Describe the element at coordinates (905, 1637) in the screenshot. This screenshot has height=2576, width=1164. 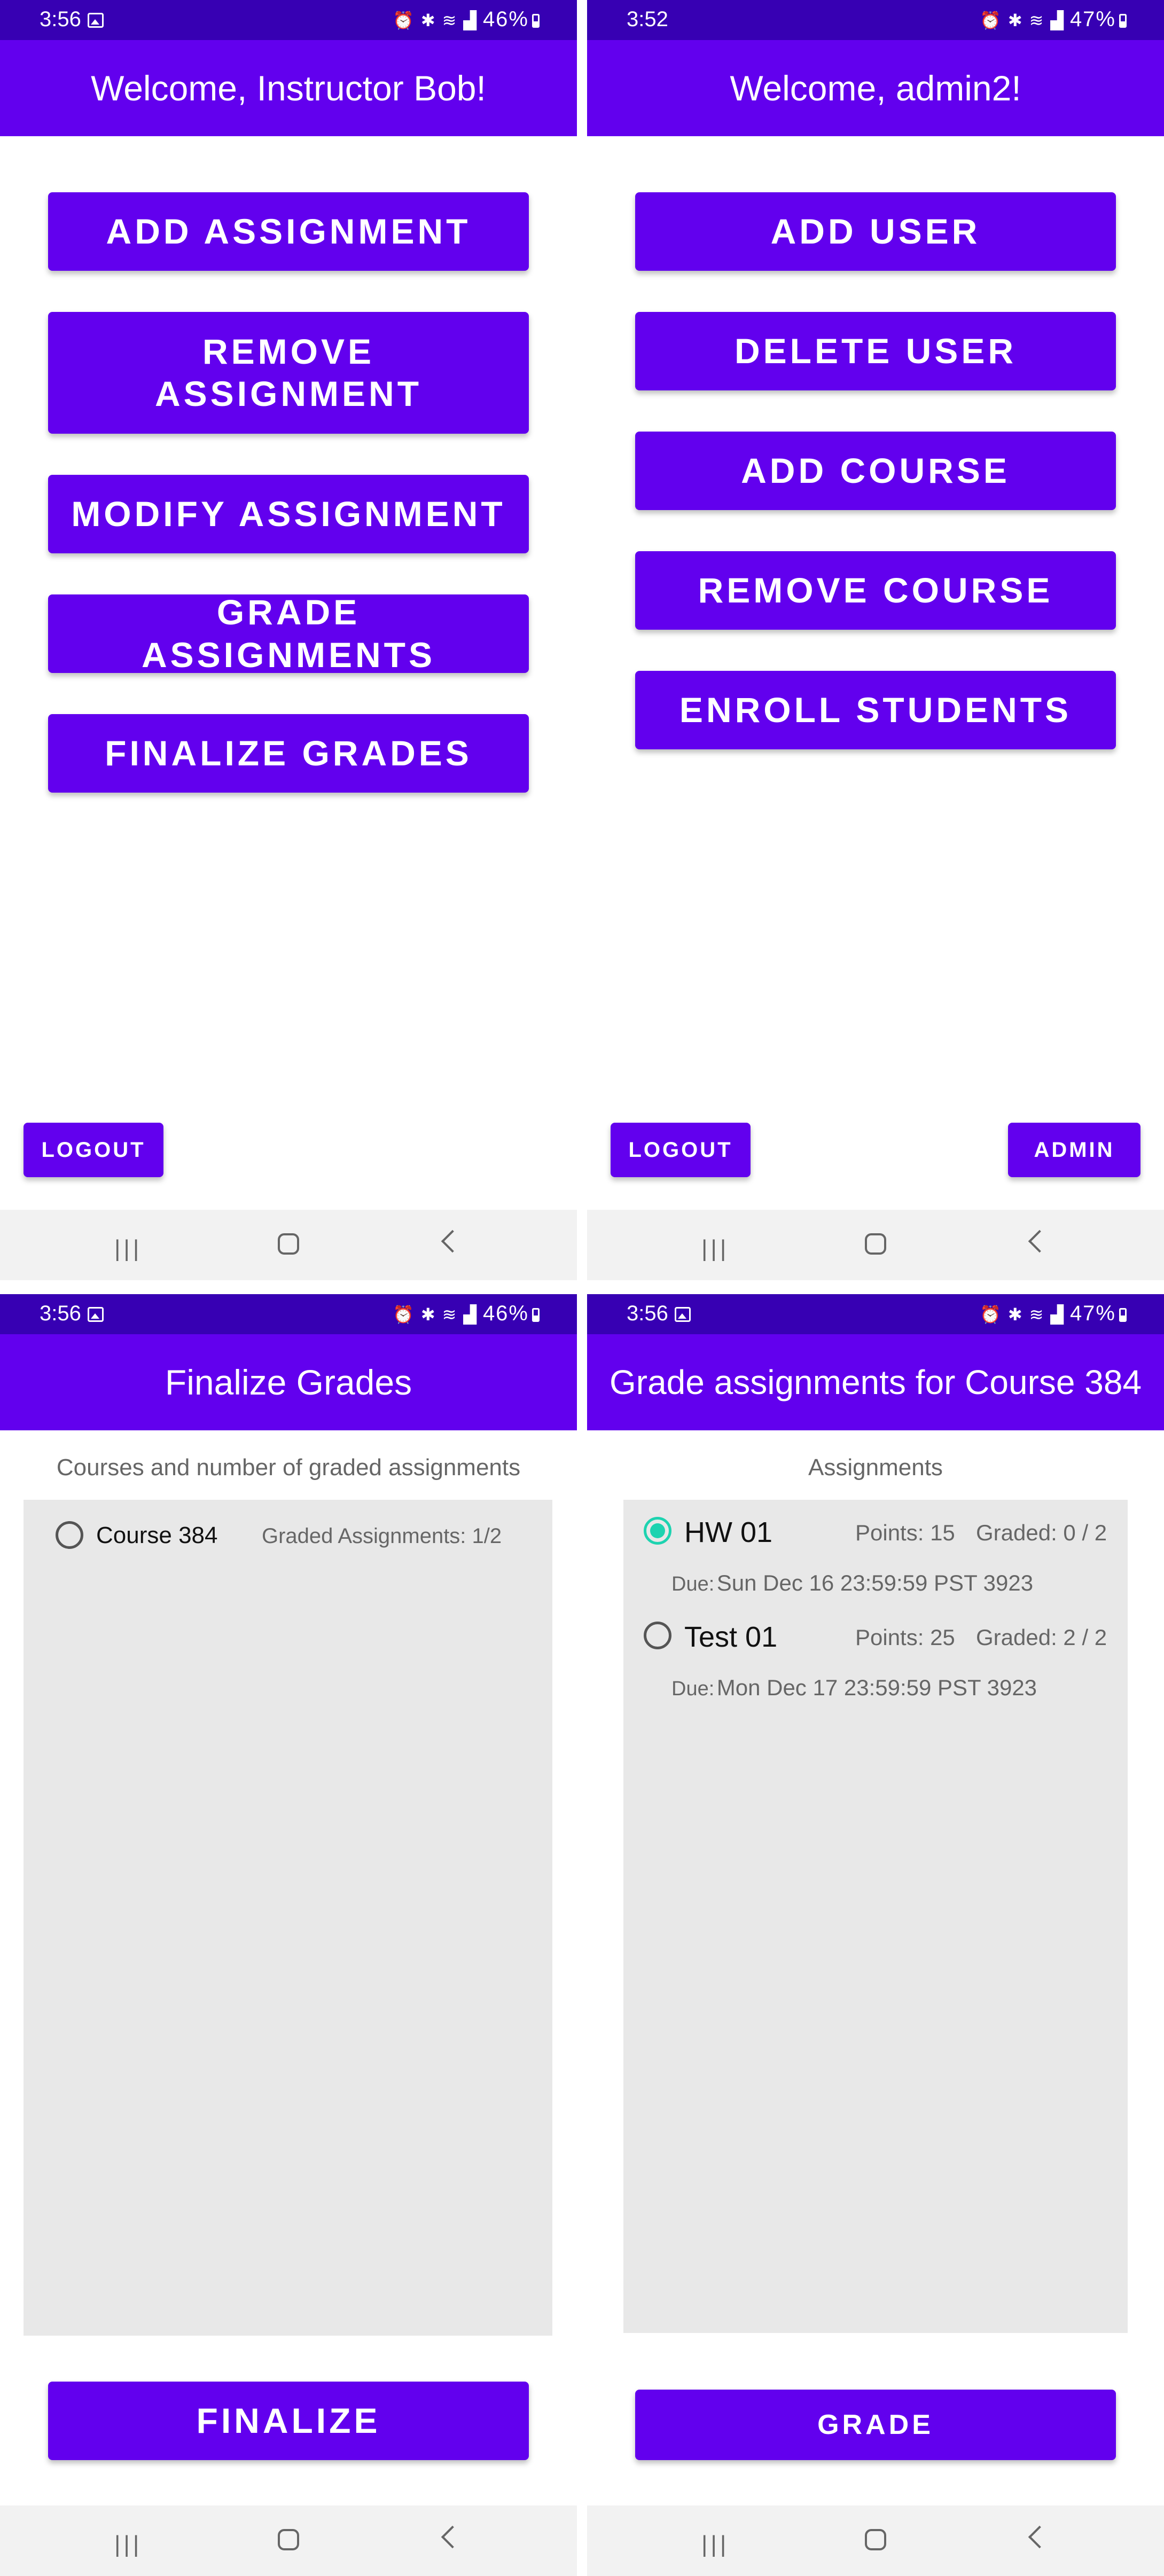
I see `assignment-points: Points: 25` at that location.